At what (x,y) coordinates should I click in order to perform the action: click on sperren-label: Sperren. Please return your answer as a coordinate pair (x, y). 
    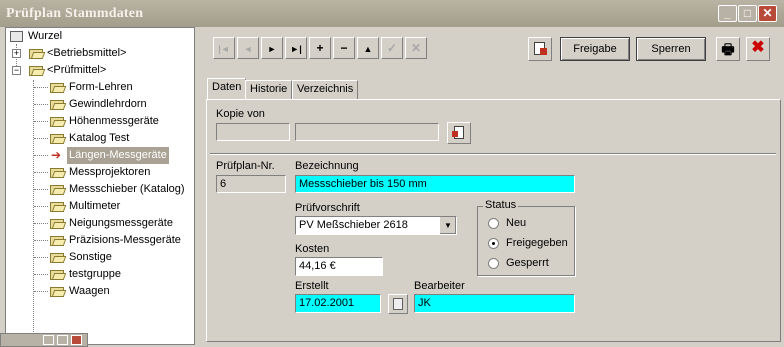
    Looking at the image, I should click on (671, 49).